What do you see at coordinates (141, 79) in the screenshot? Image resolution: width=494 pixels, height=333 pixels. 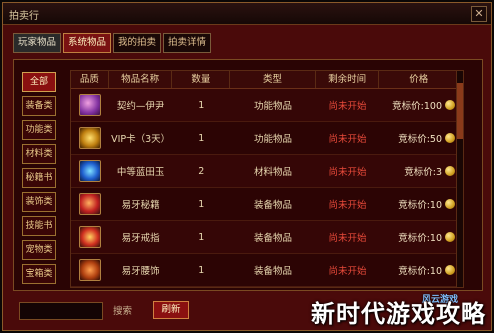 I see `header-name: 物品名称` at bounding box center [141, 79].